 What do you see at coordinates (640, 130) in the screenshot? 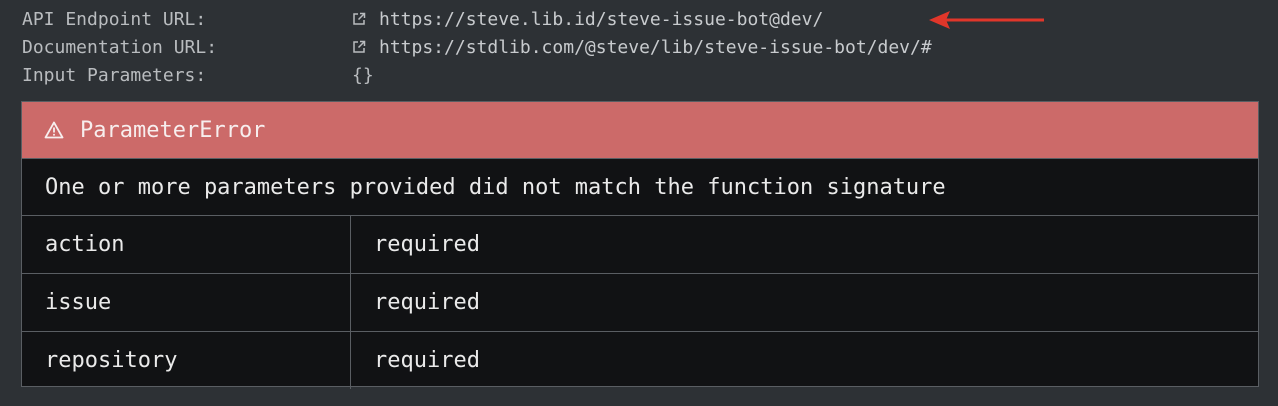
I see `error-header: ParameterError` at bounding box center [640, 130].